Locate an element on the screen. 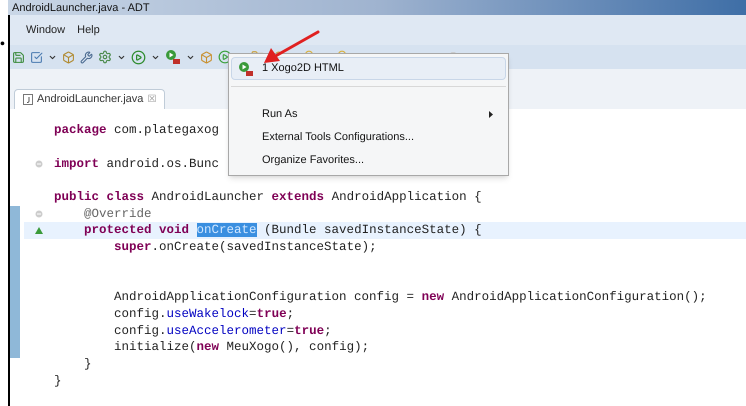 The image size is (746, 406). code-line: @Override is located at coordinates (117, 214).